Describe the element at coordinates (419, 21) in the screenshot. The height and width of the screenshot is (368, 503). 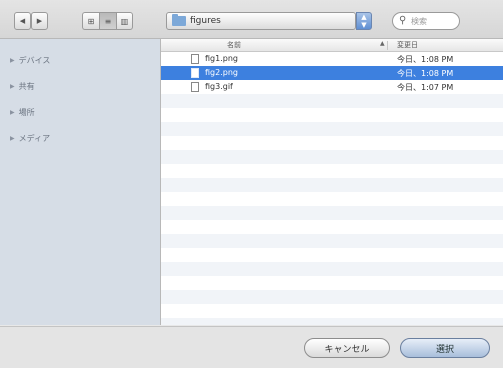
I see `search-placeholder: 検索` at that location.